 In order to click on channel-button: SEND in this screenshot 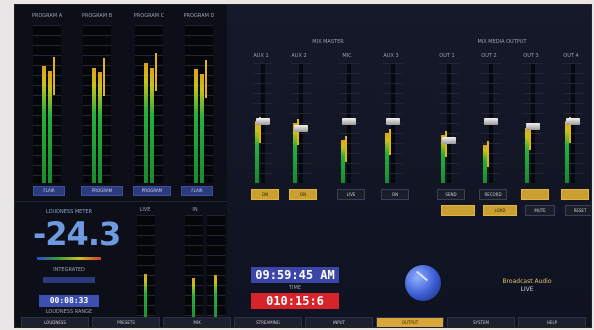, I will do `click(451, 194)`.